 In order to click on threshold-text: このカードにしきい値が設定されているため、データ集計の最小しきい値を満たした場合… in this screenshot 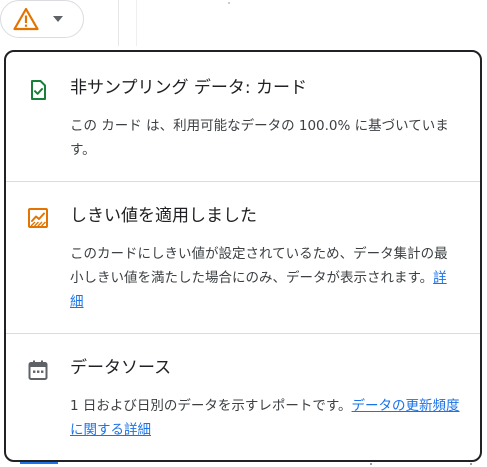, I will do `click(259, 266)`.